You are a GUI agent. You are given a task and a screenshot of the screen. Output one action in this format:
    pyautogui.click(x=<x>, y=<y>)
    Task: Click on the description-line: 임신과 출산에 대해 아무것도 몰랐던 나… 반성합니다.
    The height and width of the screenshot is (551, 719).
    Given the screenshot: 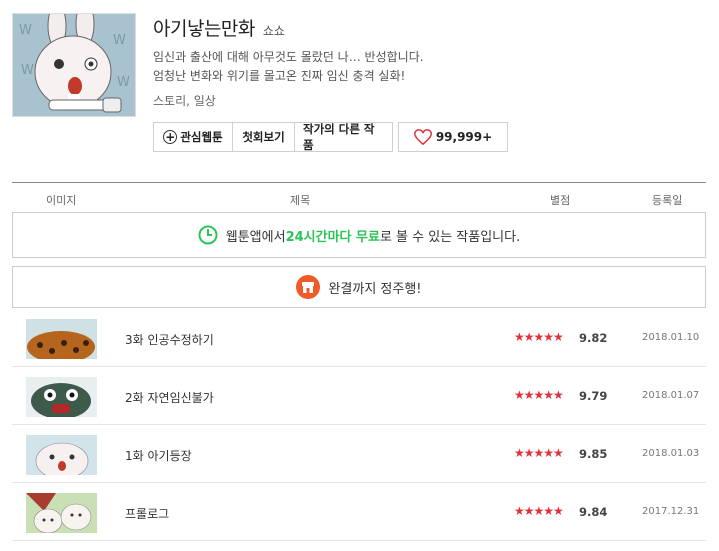 What is the action you would take?
    pyautogui.click(x=288, y=57)
    